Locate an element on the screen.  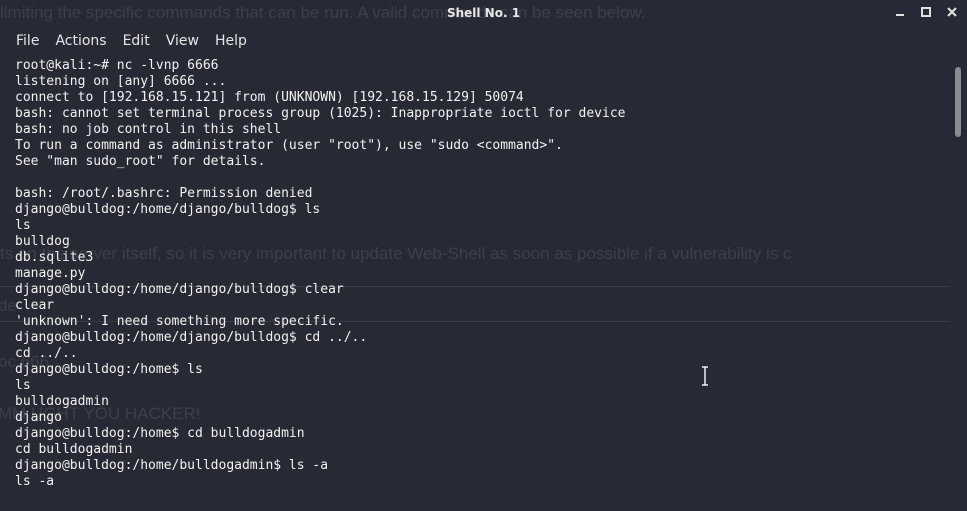
terminal-line: django is located at coordinates (38, 417).